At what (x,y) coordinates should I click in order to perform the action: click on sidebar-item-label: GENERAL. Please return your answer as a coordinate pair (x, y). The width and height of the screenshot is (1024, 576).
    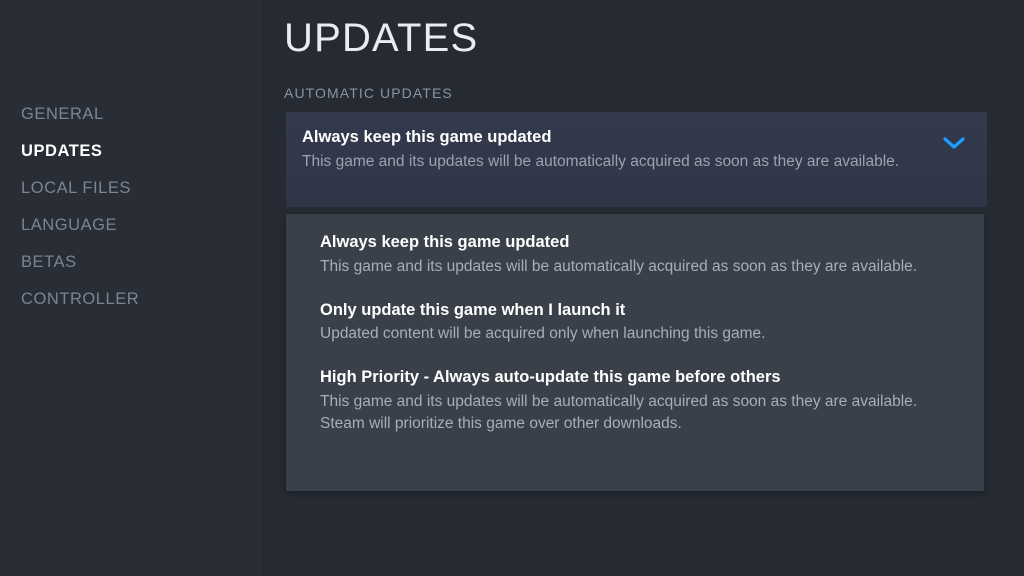
    Looking at the image, I should click on (62, 114).